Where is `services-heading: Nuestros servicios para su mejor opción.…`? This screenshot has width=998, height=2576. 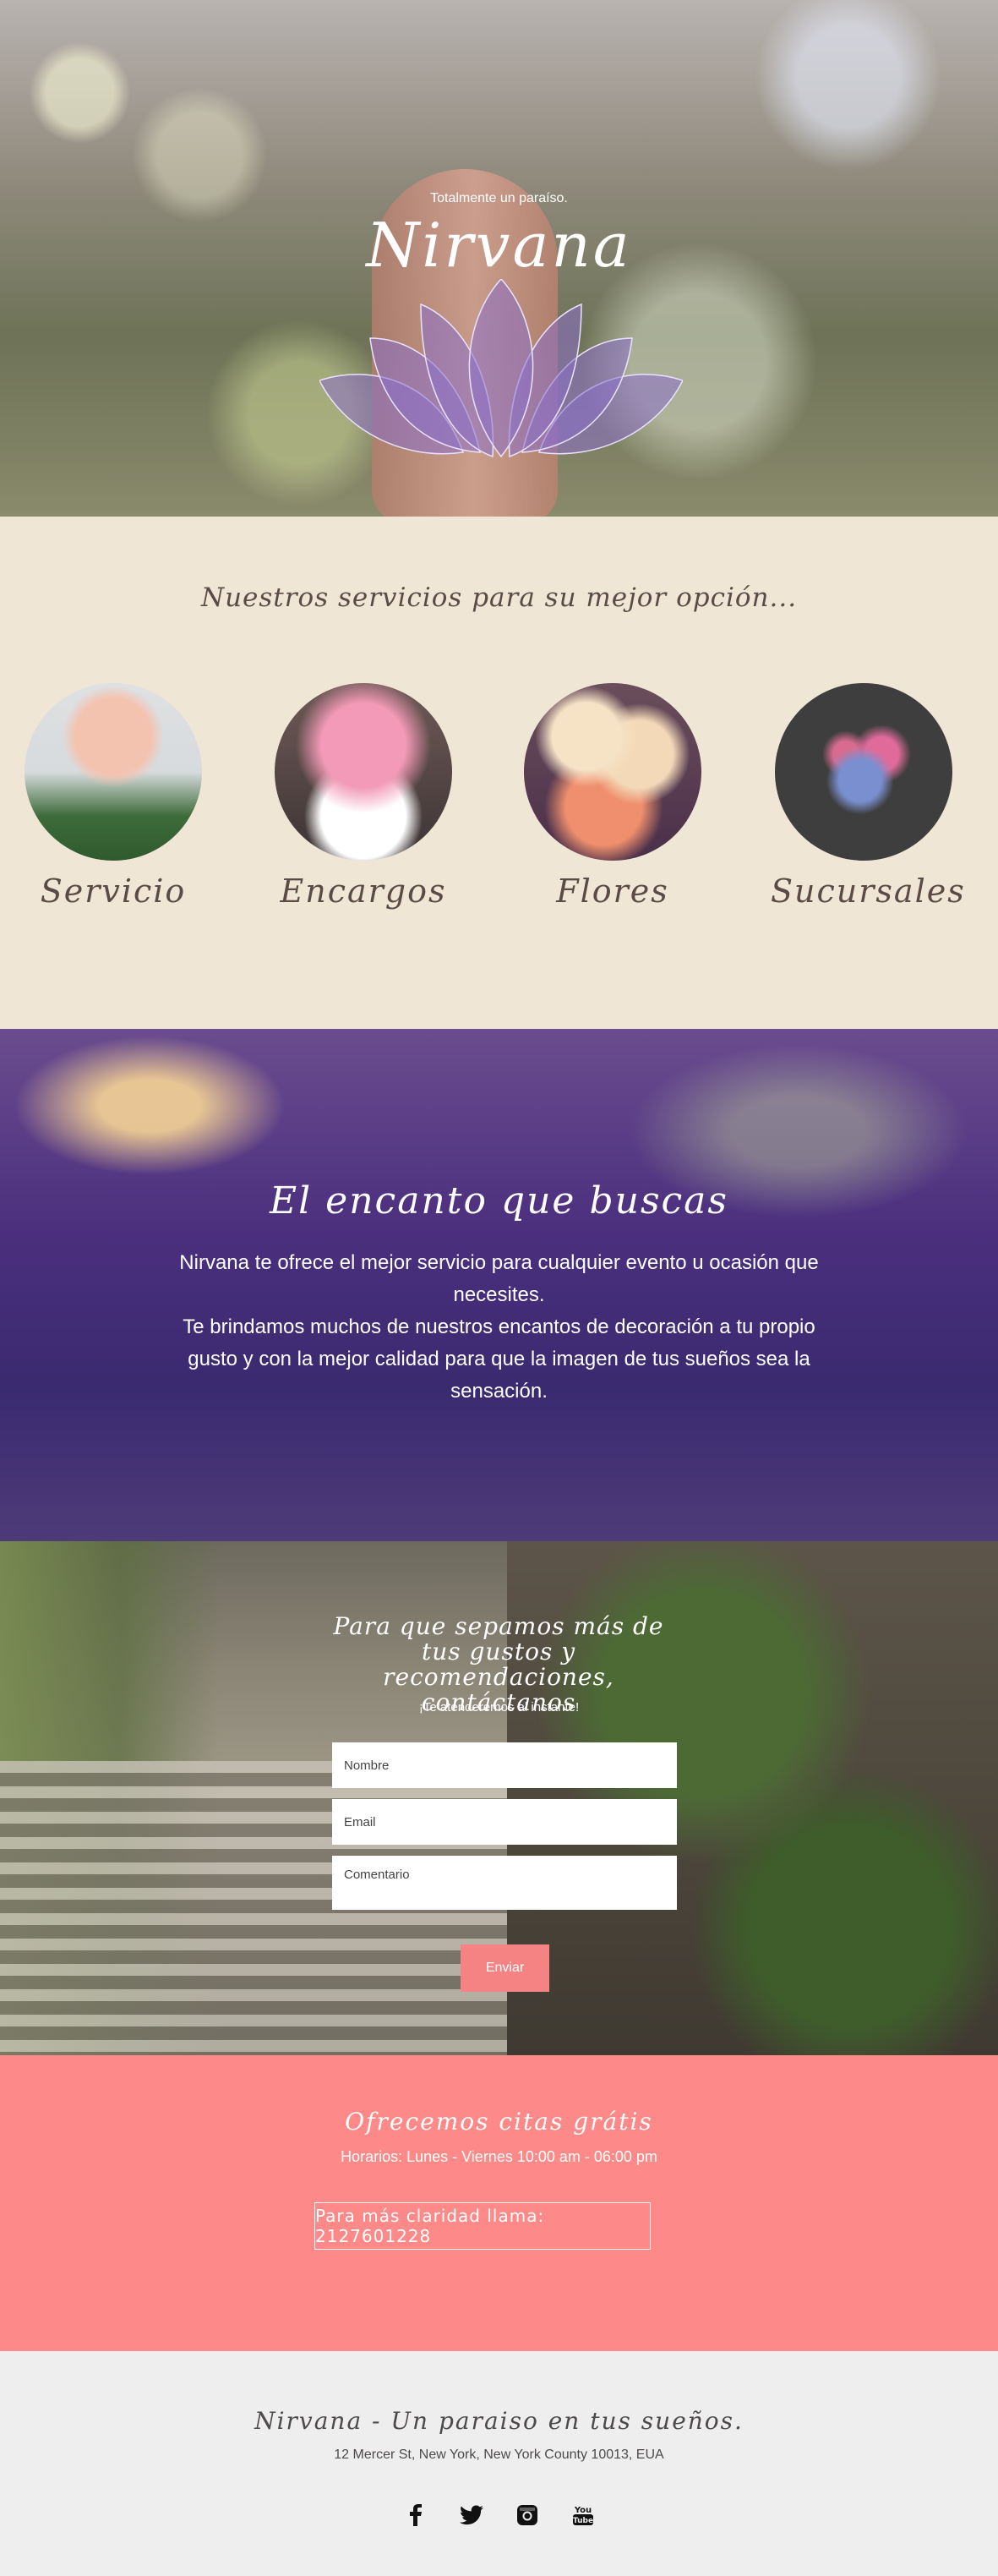
services-heading: Nuestros servicios para su mejor opción.… is located at coordinates (499, 597).